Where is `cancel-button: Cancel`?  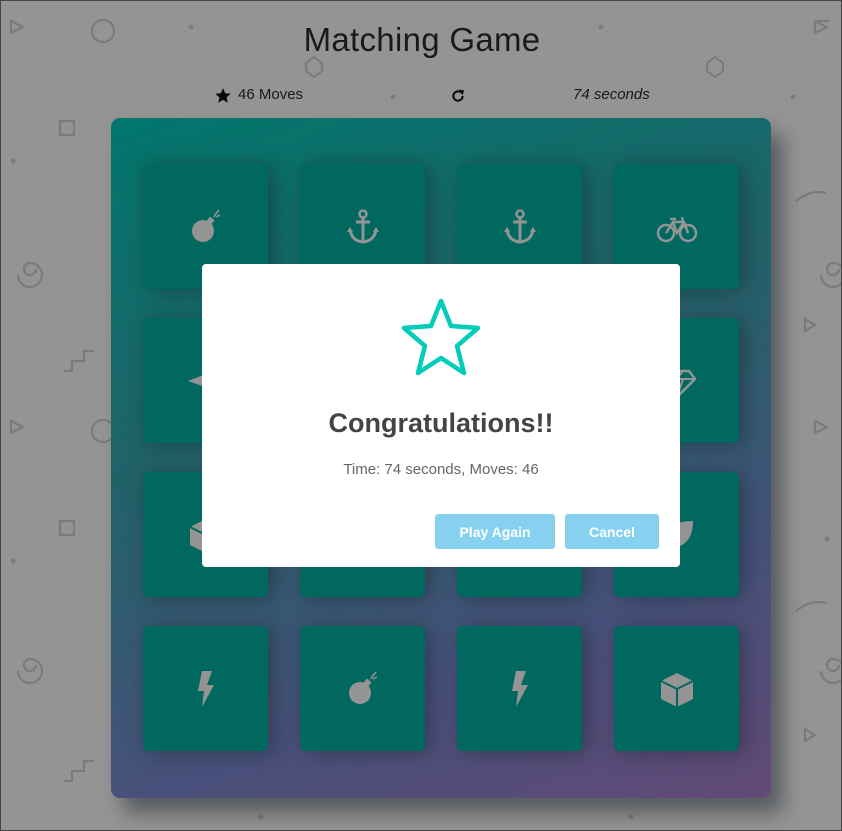
cancel-button: Cancel is located at coordinates (612, 531).